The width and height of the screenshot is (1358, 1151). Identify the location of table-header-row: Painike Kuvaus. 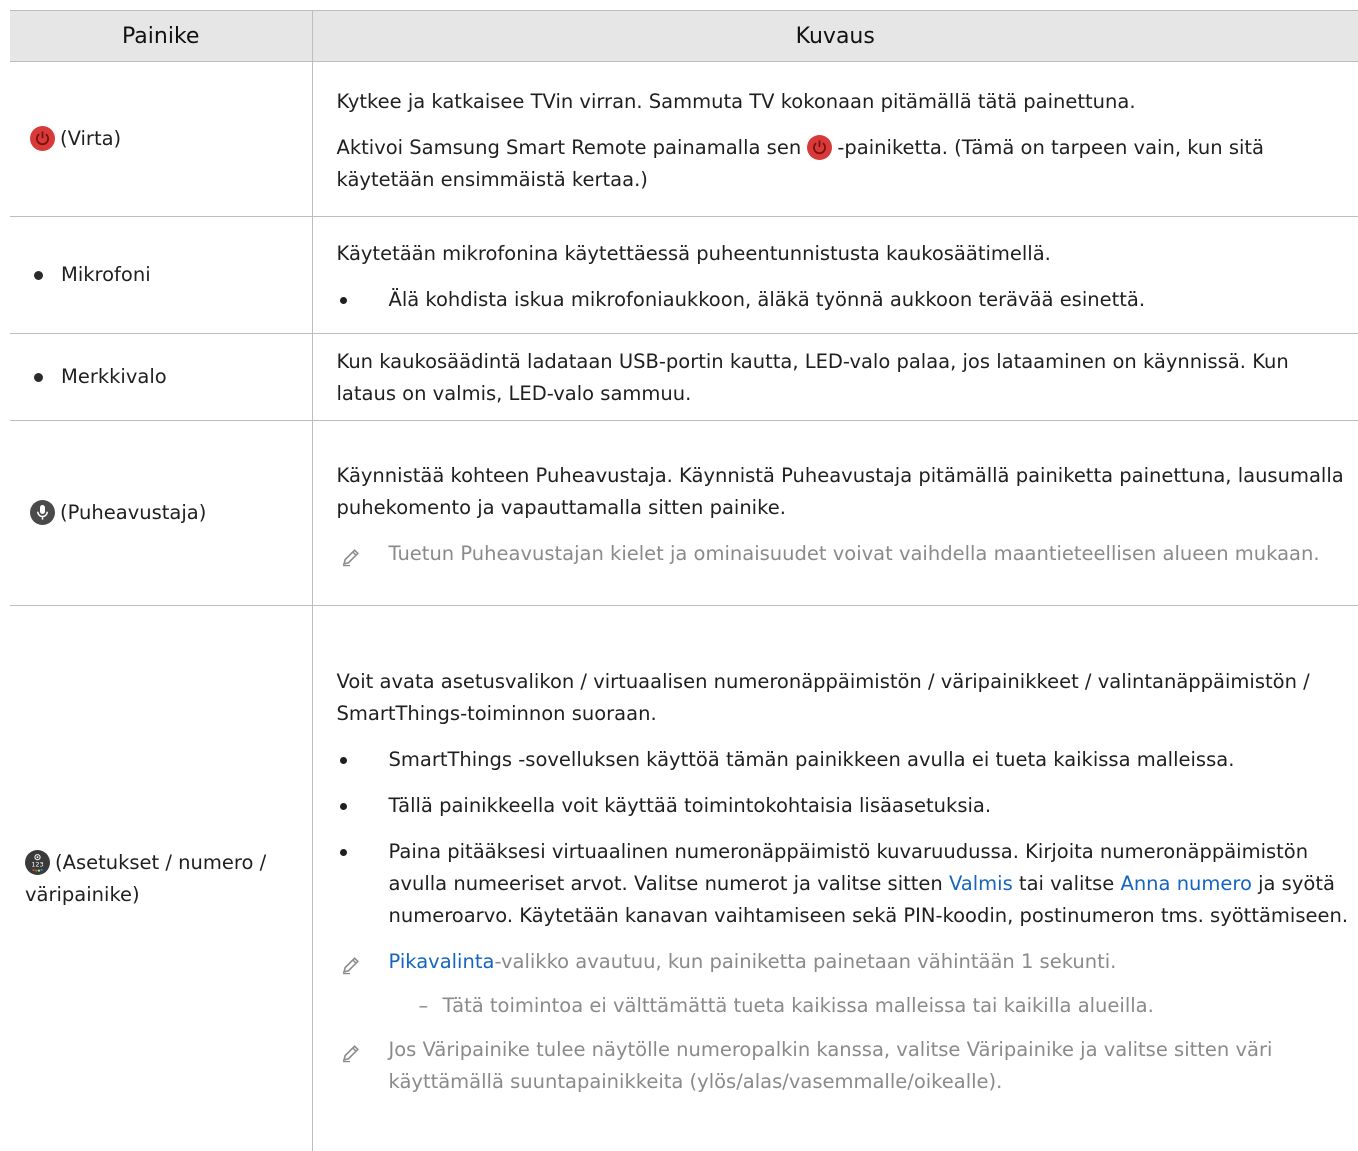
(684, 36).